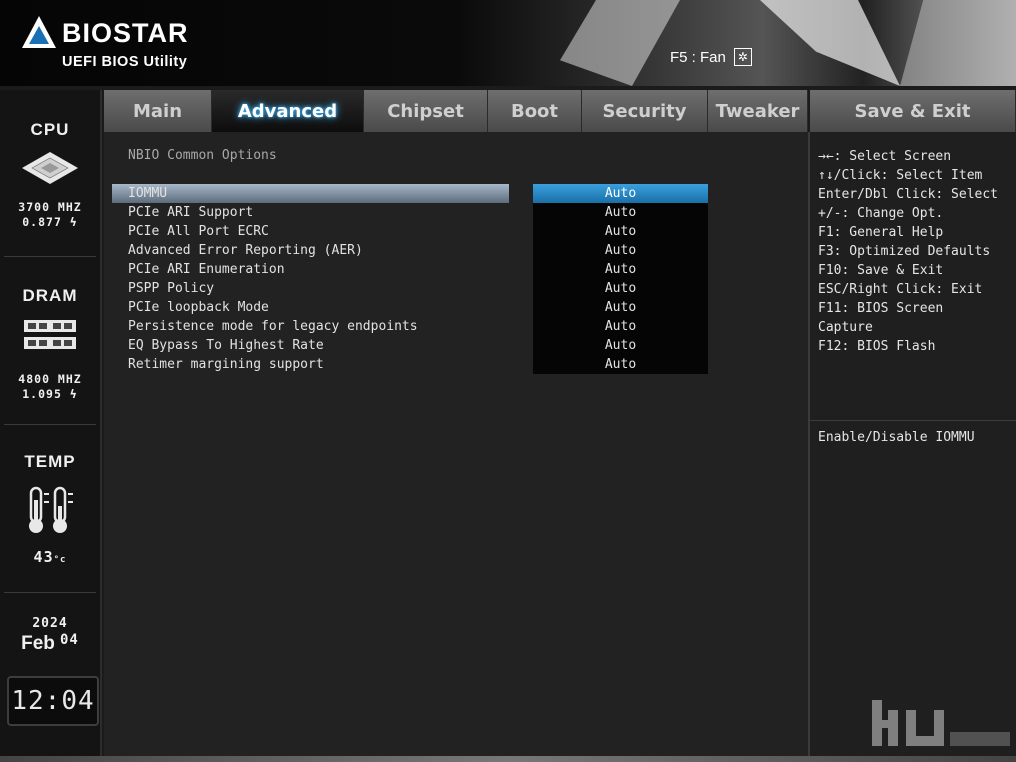 This screenshot has height=762, width=1016. I want to click on option-label: PCIe ARI Enumeration, so click(206, 269).